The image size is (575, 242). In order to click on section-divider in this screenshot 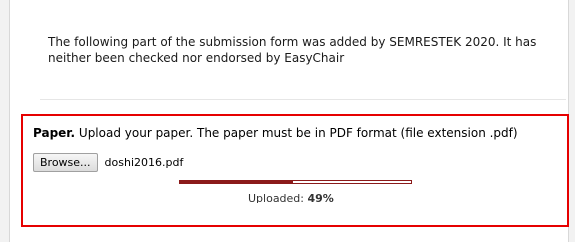, I will do `click(303, 99)`.